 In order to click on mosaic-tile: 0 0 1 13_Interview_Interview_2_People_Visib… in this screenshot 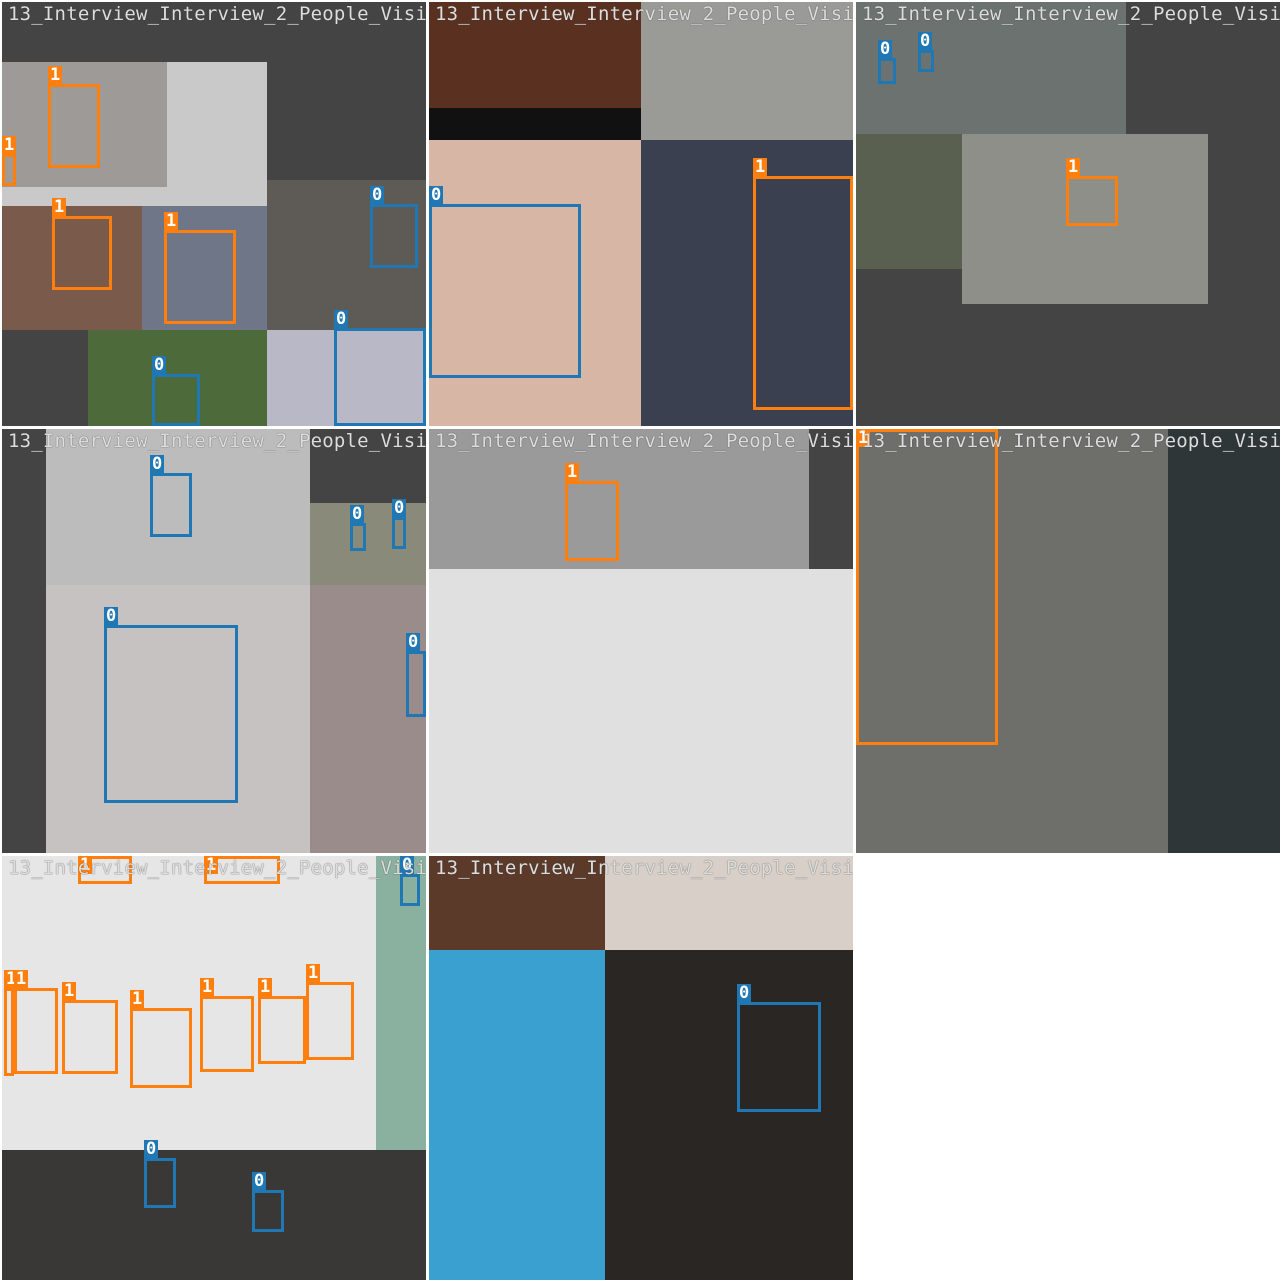, I will do `click(1068, 214)`.